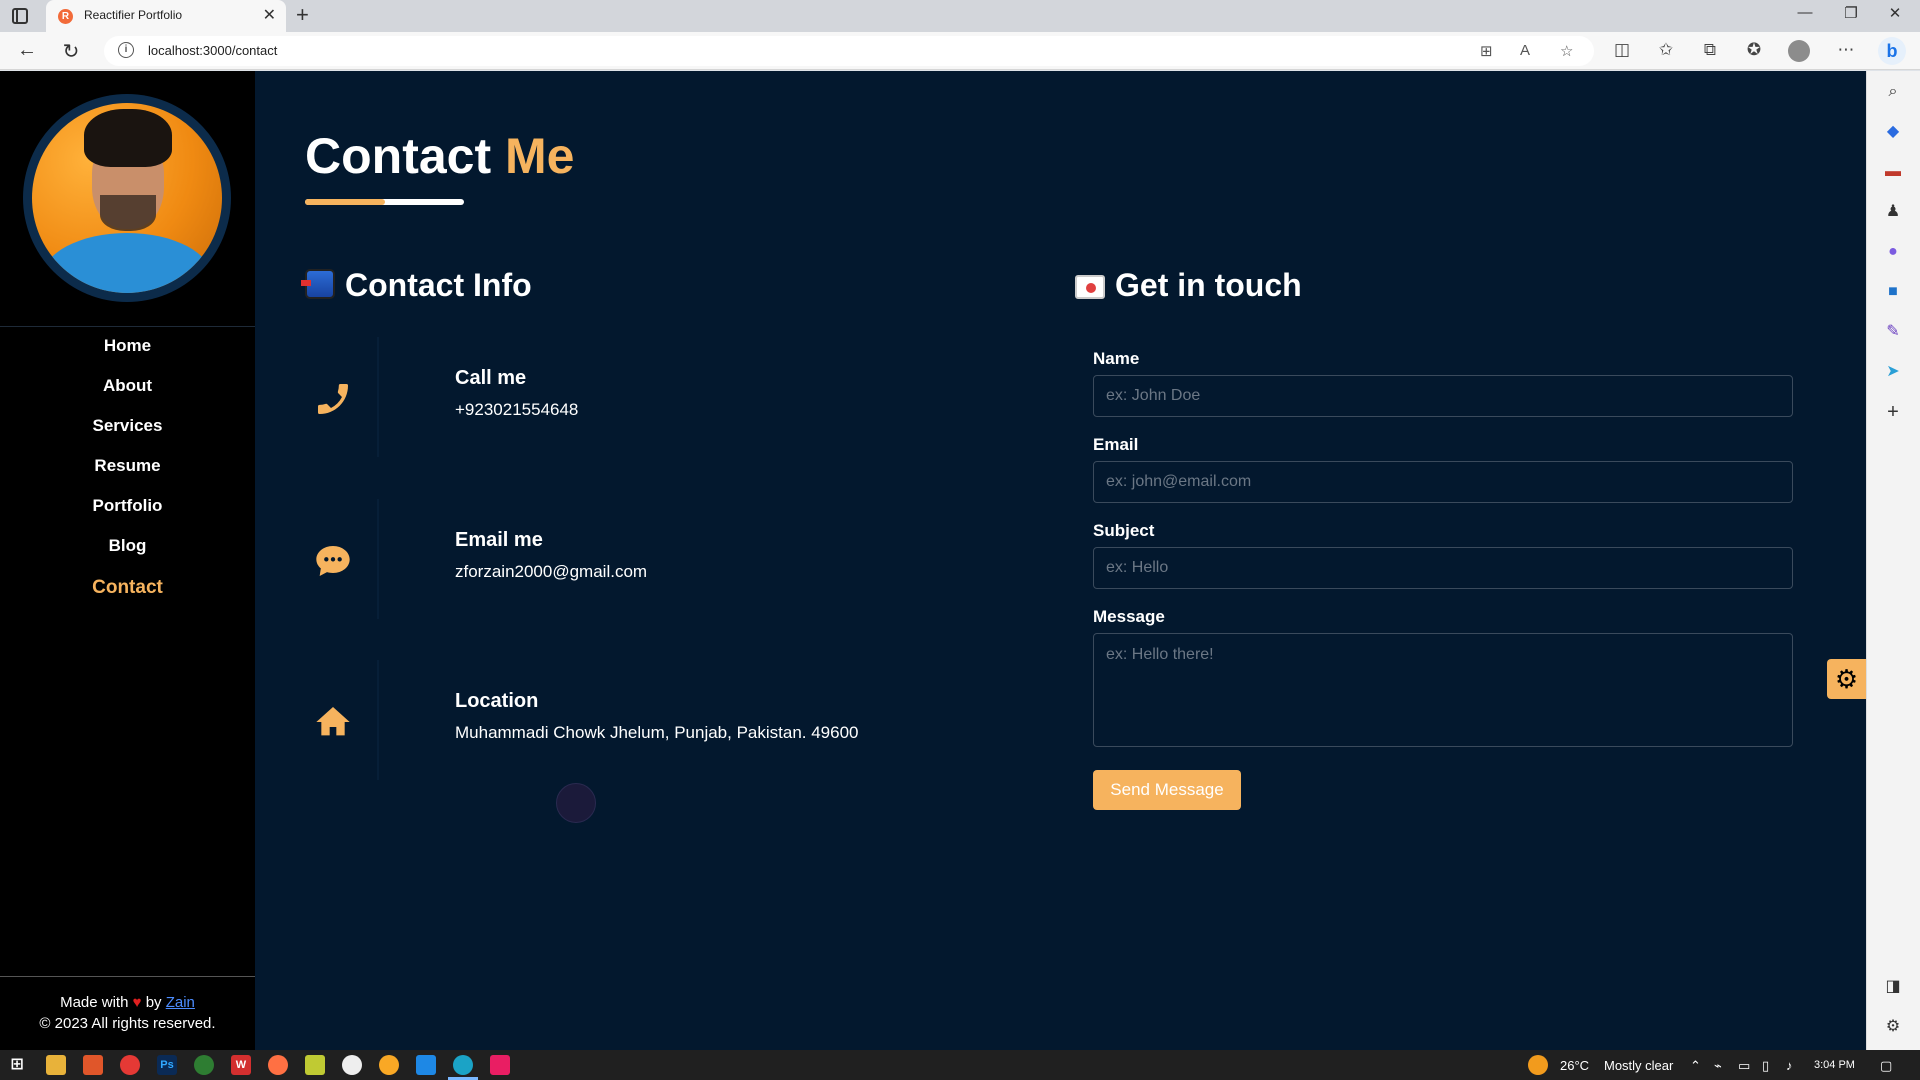  Describe the element at coordinates (127, 466) in the screenshot. I see `sidebar-item-resume: Resume` at that location.